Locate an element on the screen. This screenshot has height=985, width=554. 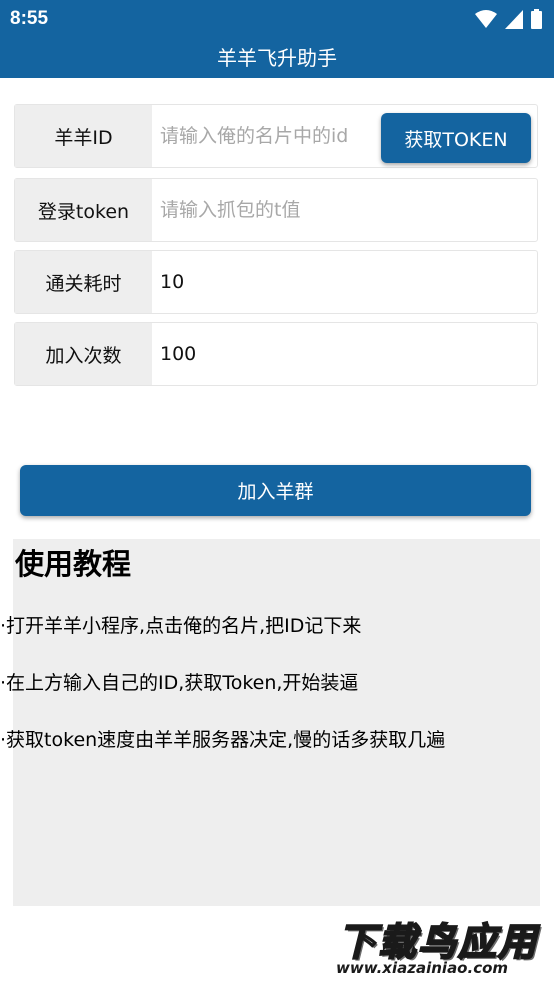
cell-signal-icon is located at coordinates (514, 19).